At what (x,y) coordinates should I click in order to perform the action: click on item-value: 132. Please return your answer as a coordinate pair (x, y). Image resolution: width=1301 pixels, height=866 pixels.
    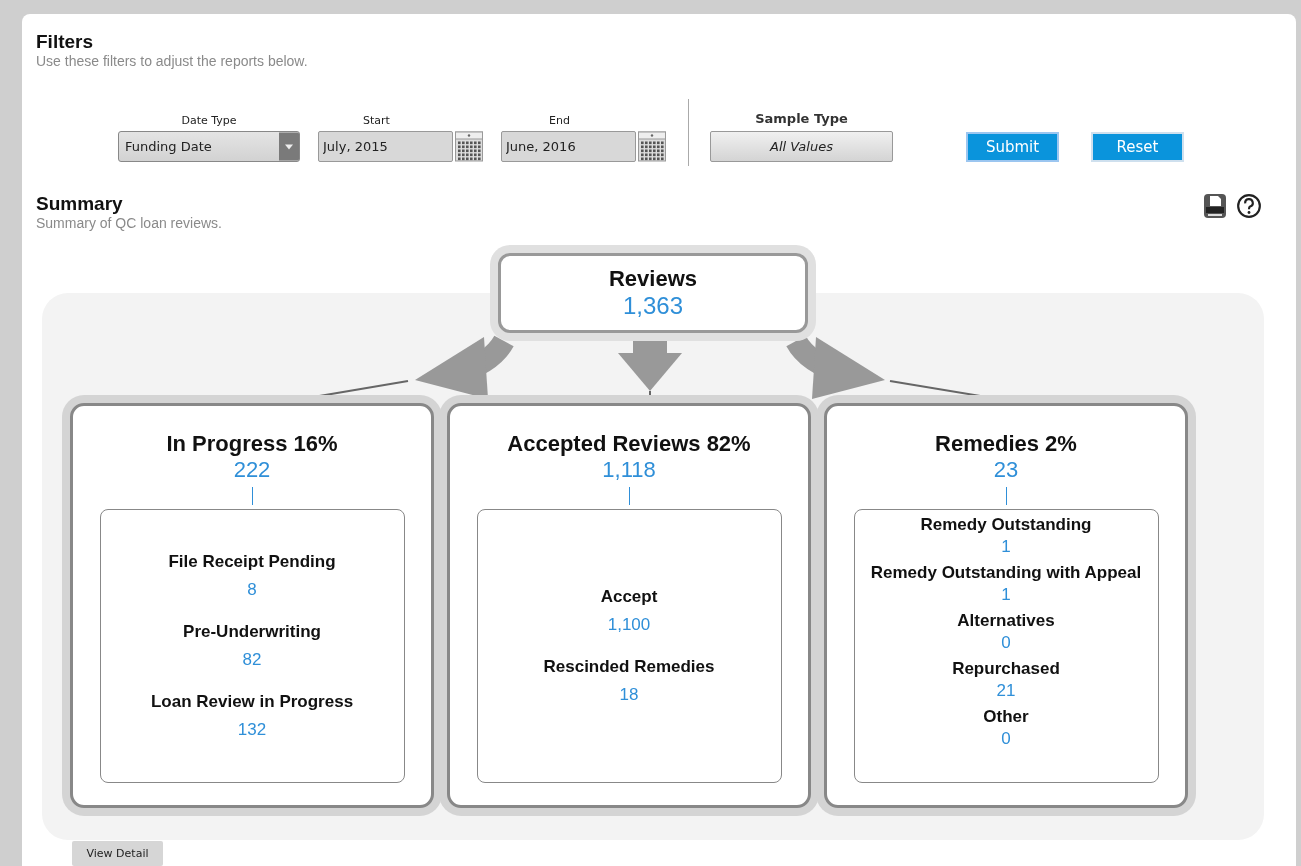
    Looking at the image, I should click on (252, 730).